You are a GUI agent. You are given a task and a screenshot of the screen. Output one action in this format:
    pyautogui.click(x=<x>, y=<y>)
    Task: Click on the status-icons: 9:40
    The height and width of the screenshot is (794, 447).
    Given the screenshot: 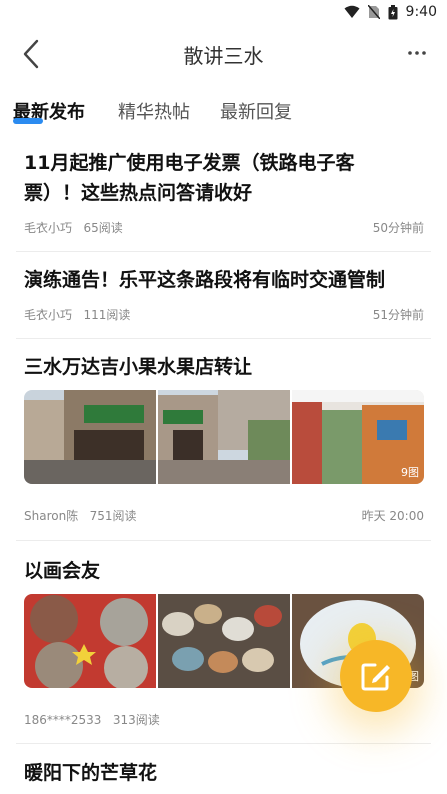 What is the action you would take?
    pyautogui.click(x=390, y=12)
    